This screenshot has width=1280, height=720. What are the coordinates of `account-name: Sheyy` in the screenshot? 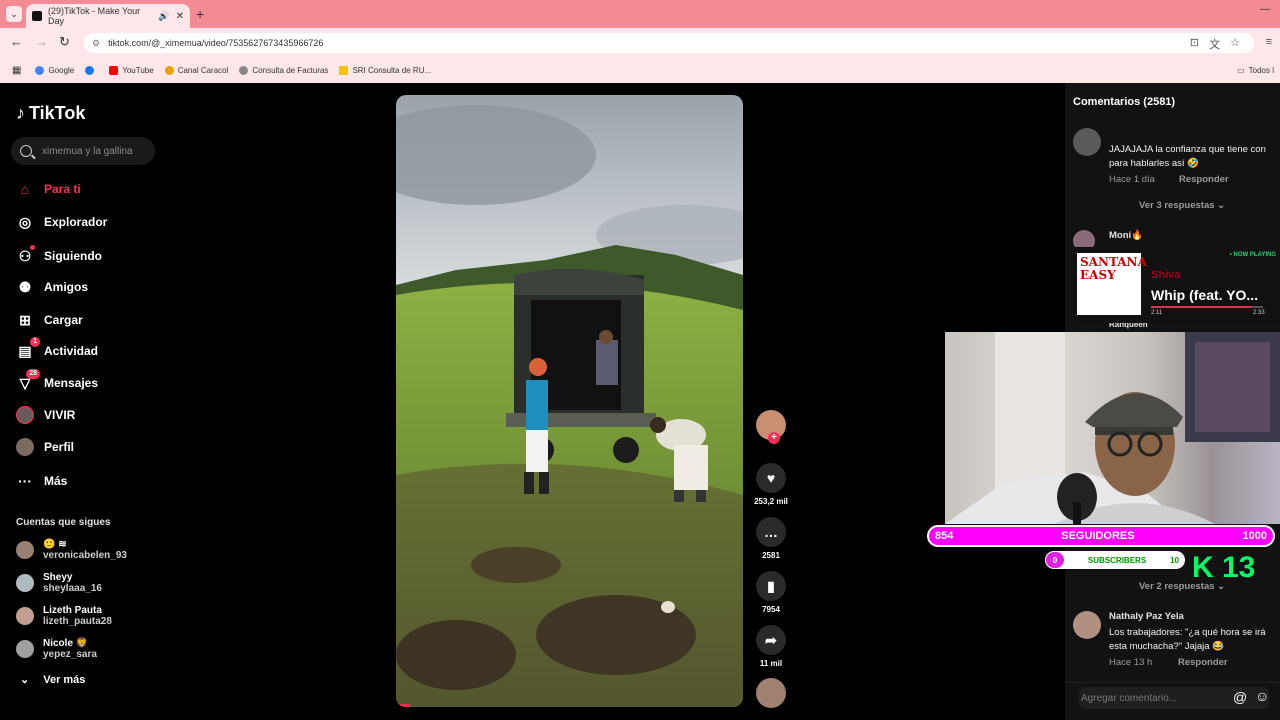 It's located at (58, 577).